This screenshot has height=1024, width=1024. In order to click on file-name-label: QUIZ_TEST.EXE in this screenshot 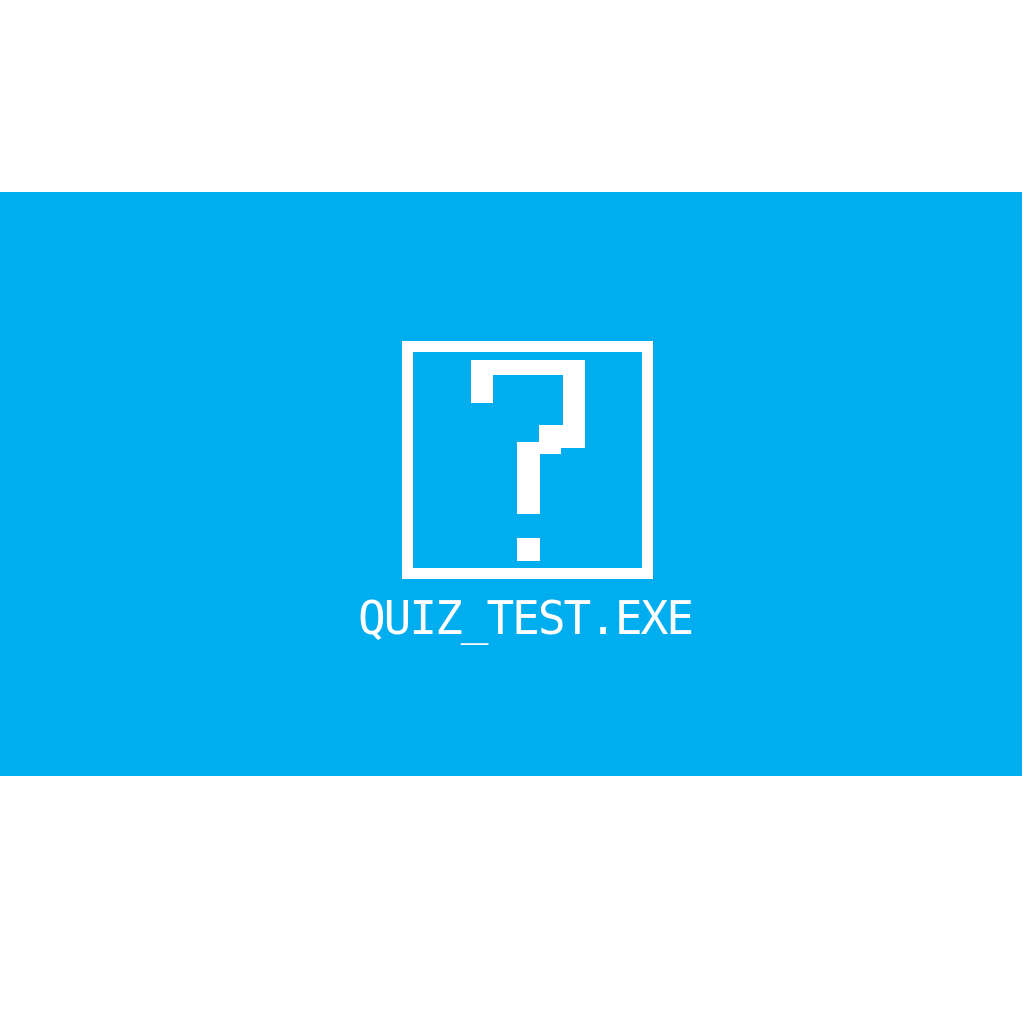, I will do `click(525, 618)`.